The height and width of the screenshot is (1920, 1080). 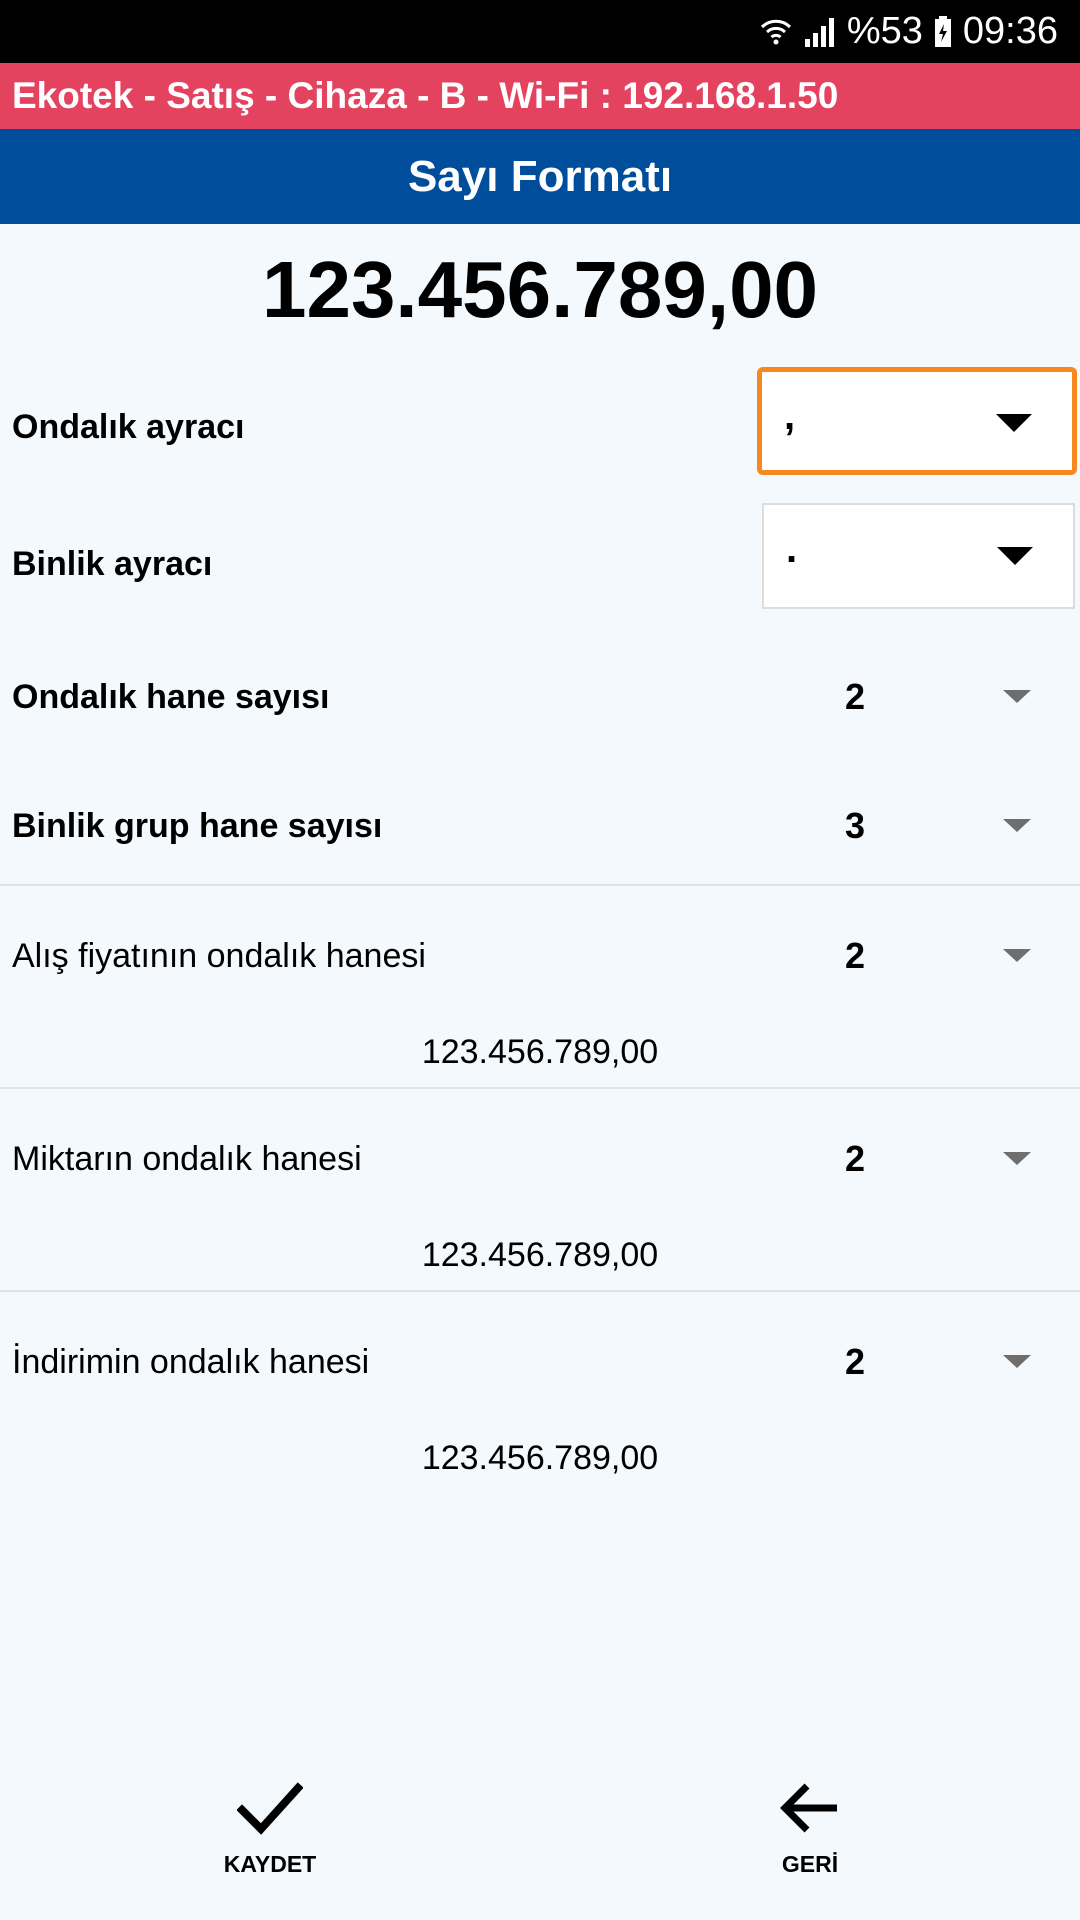 What do you see at coordinates (540, 1458) in the screenshot?
I see `discount-sample: 123.456.789,00` at bounding box center [540, 1458].